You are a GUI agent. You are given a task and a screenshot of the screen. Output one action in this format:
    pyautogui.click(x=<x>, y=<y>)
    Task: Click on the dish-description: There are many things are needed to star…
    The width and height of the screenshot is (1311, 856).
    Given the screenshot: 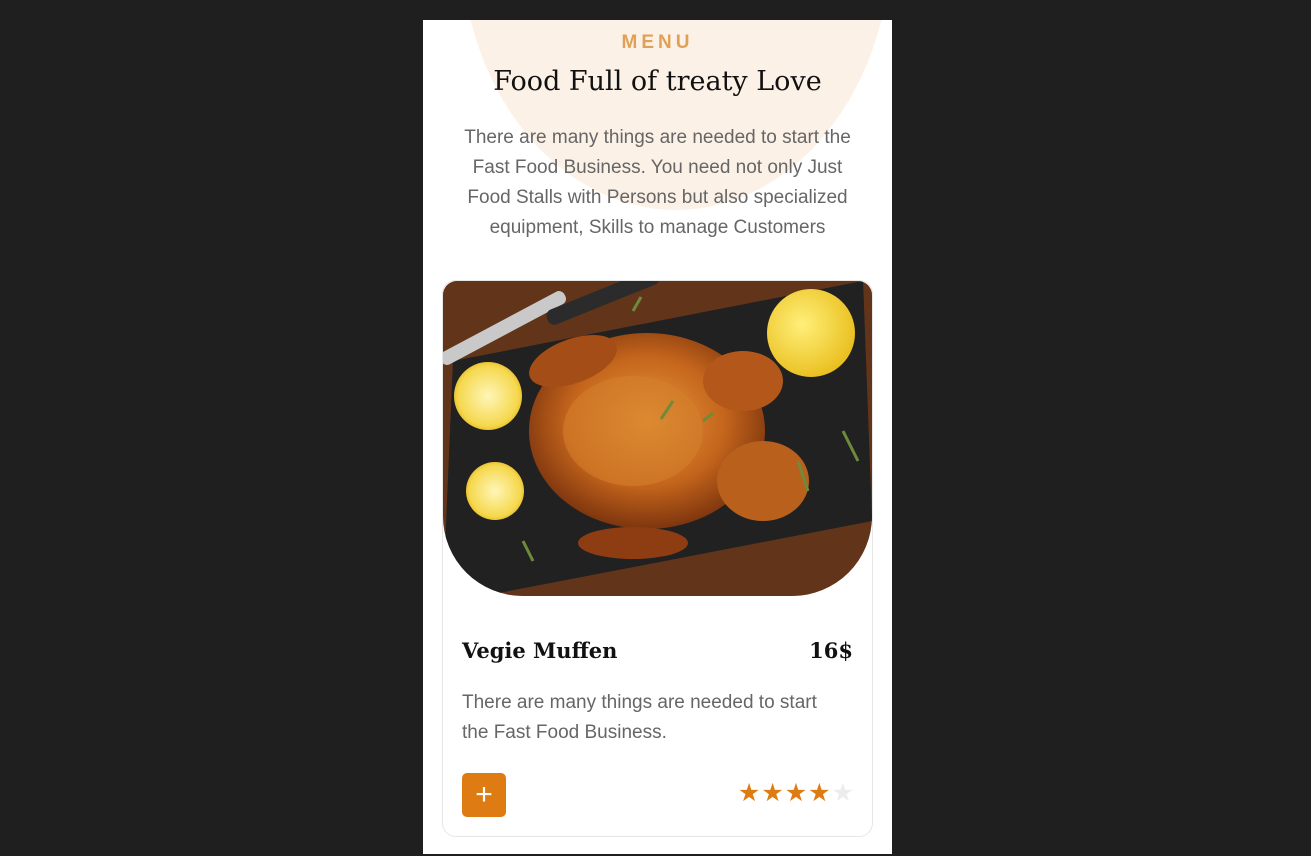 What is the action you would take?
    pyautogui.click(x=639, y=717)
    